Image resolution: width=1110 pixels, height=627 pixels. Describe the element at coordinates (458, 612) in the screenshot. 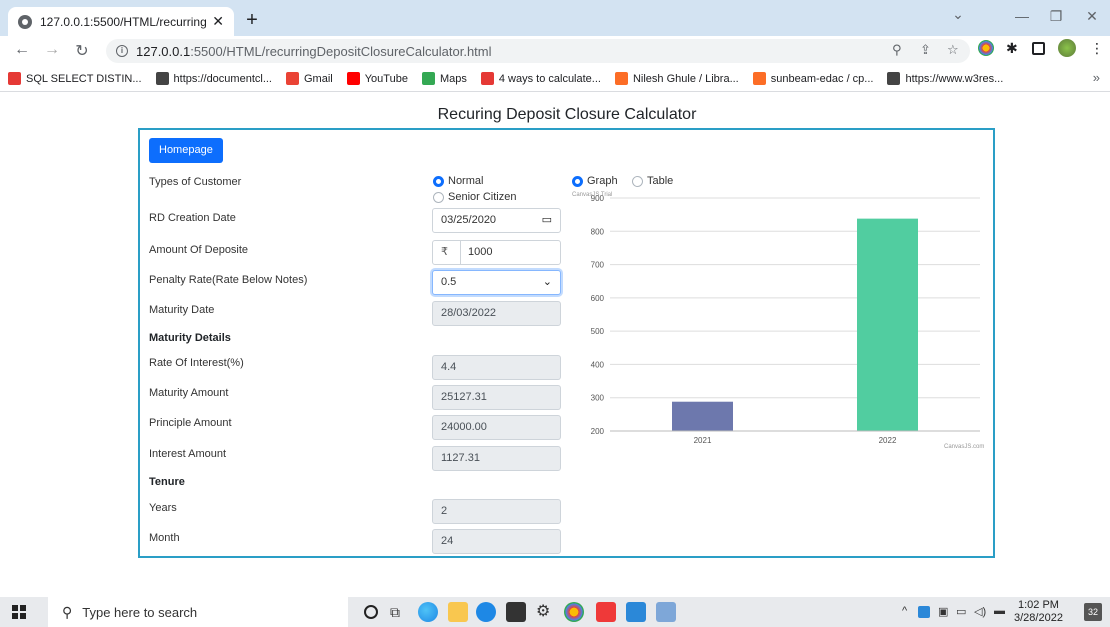

I see `file-explorer-icon` at that location.